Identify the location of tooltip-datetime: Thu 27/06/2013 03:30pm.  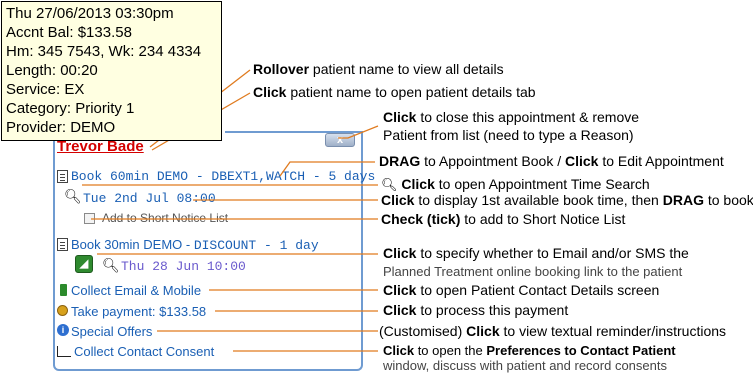
(90, 13).